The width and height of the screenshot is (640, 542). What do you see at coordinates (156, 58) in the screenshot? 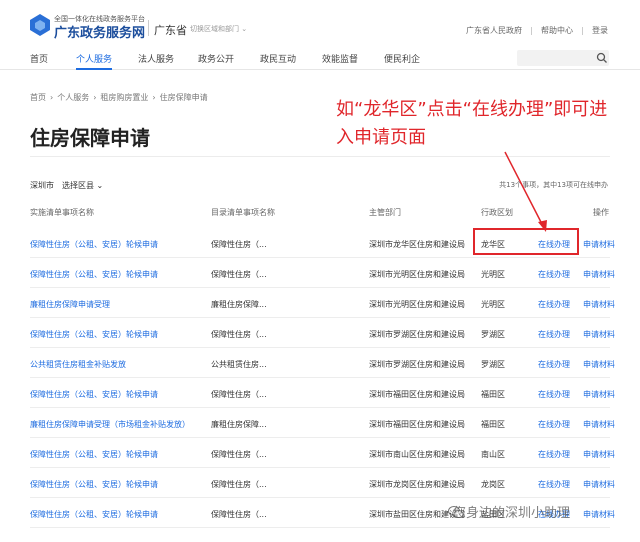
I see `nav-item-corporate: 法人服务` at bounding box center [156, 58].